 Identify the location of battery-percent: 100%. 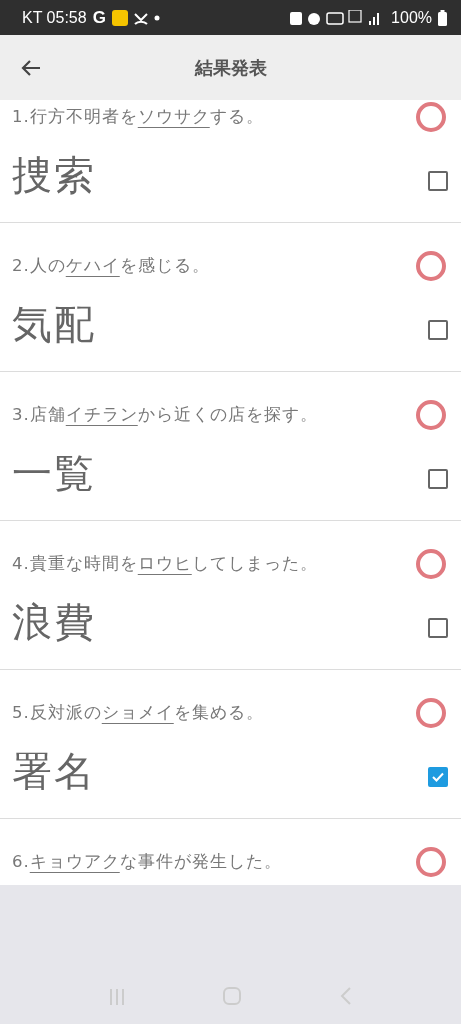
(411, 17).